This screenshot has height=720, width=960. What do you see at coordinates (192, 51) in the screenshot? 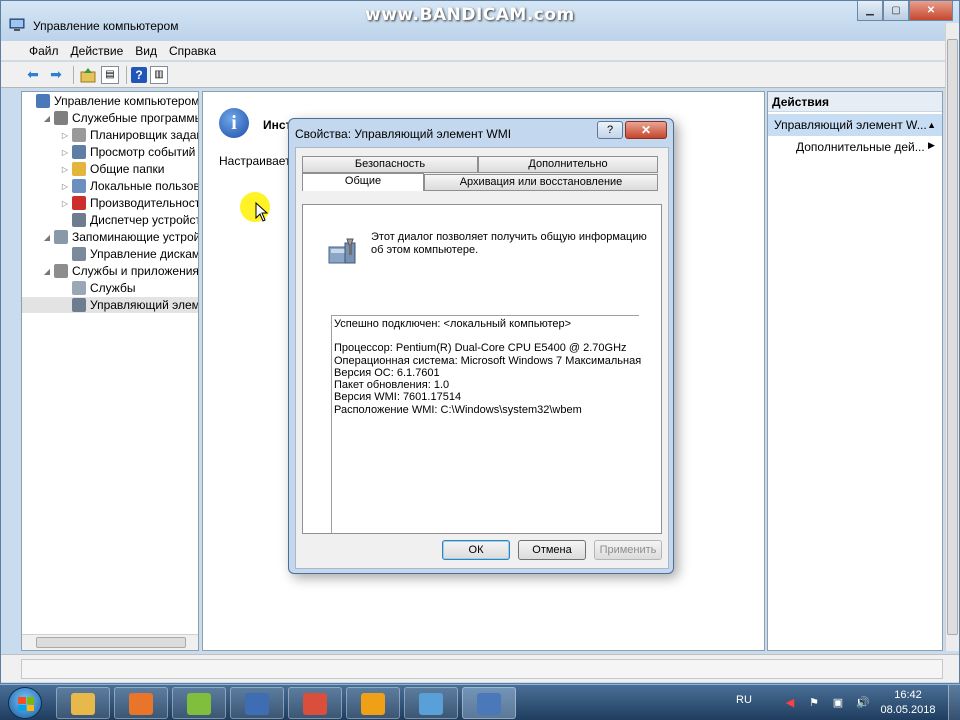
I see `menu-help: Справка` at bounding box center [192, 51].